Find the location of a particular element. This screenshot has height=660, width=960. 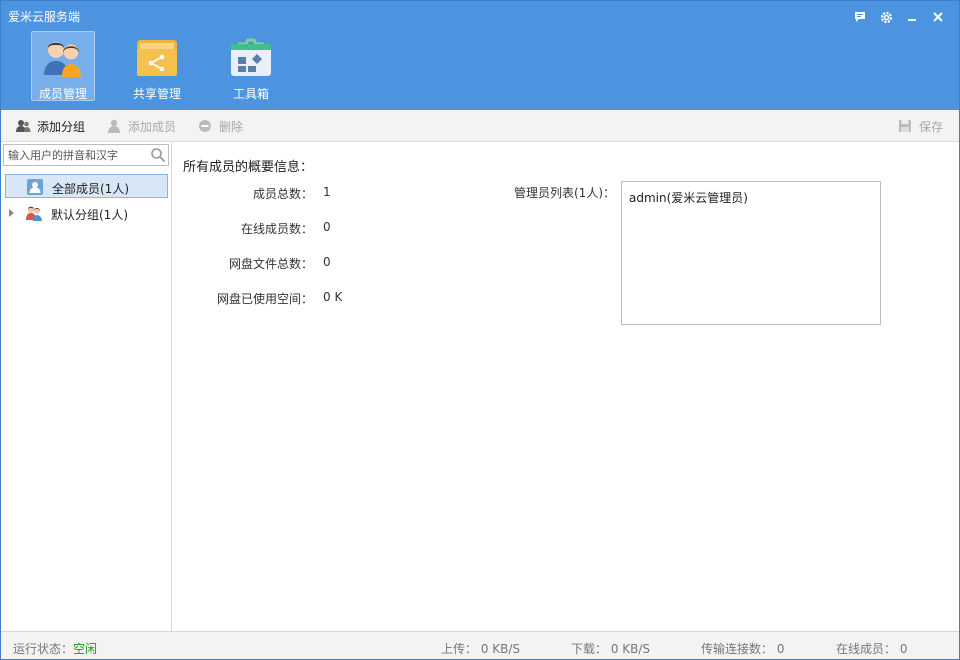

all-members-icon is located at coordinates (35, 187).